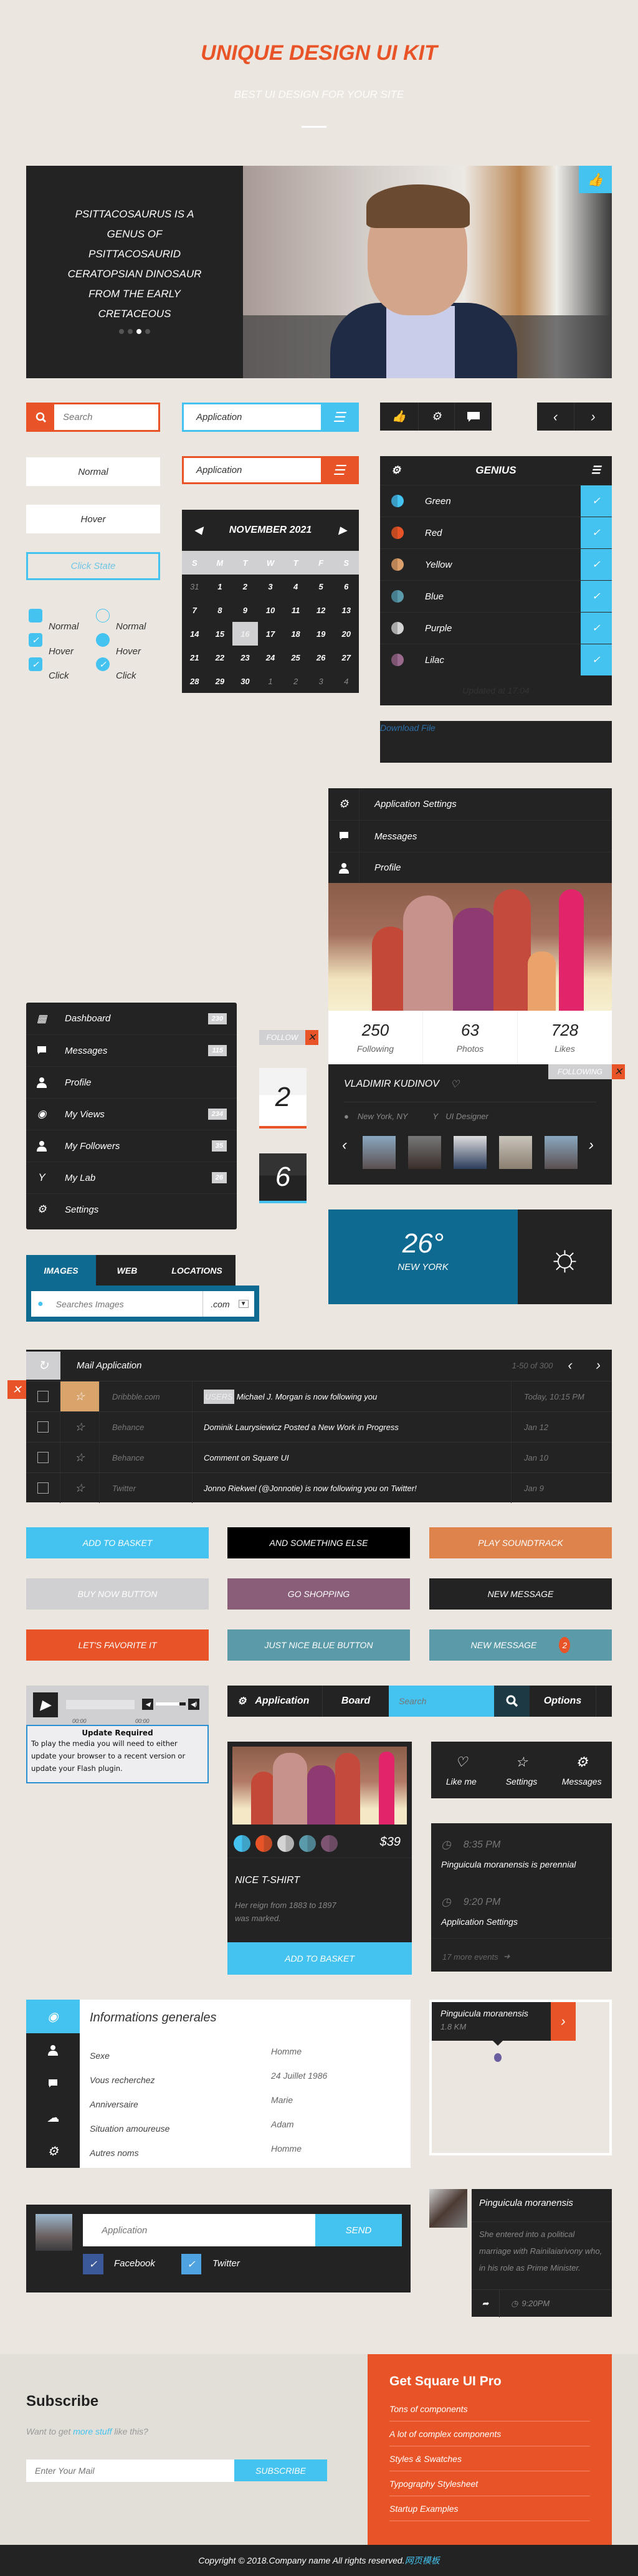  I want to click on app-menu-item: Profile, so click(470, 867).